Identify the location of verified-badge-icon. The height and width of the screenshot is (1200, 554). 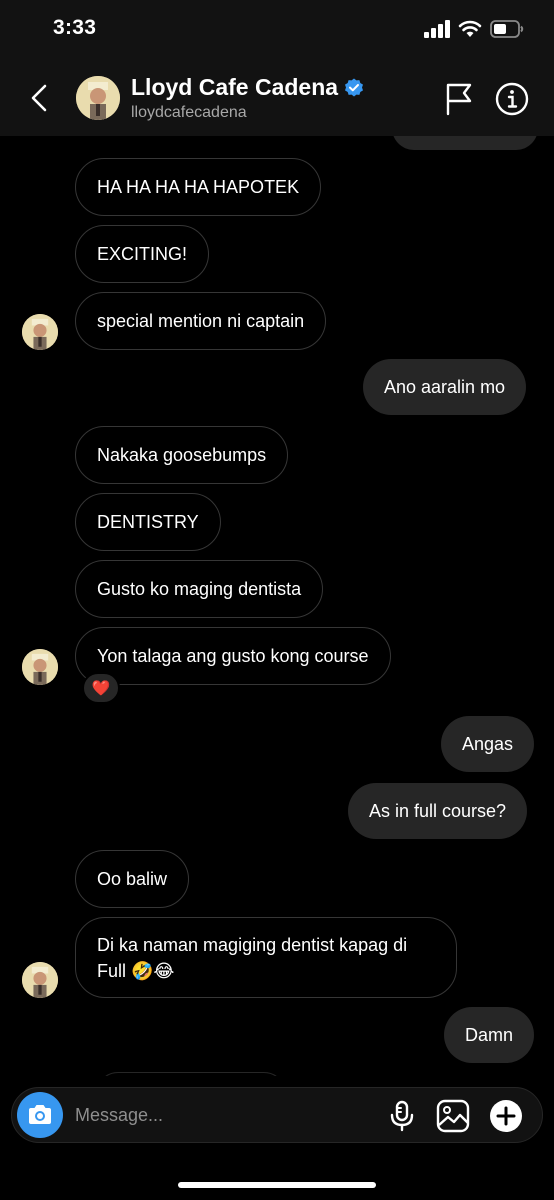
(354, 87).